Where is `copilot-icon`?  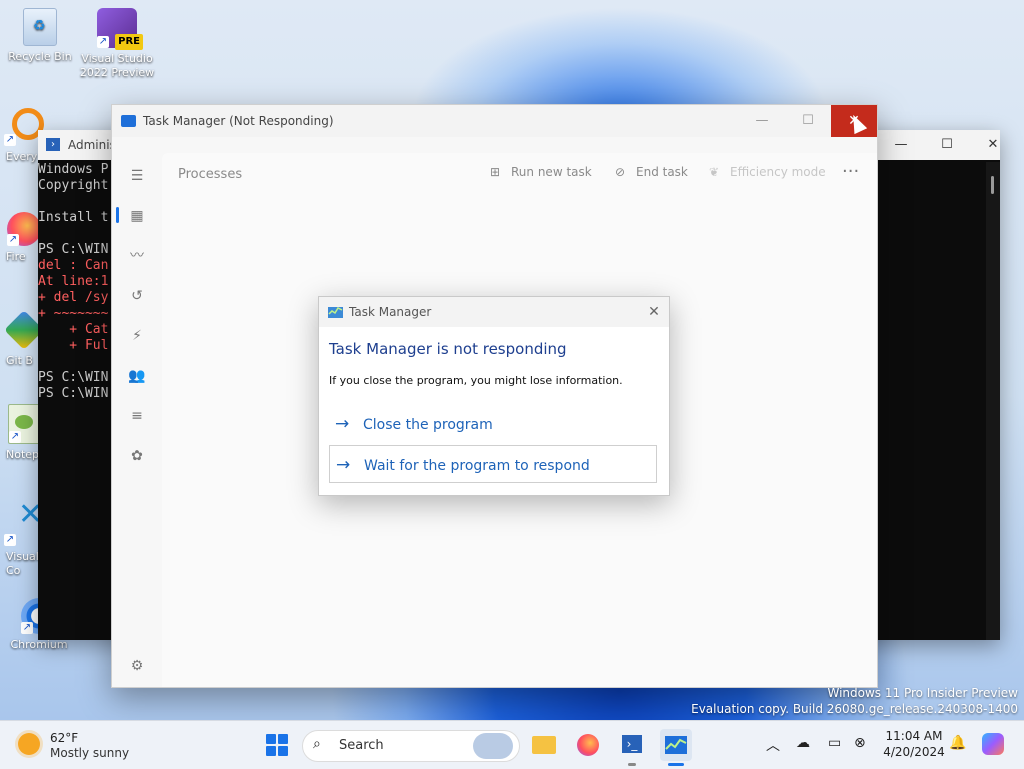
copilot-icon is located at coordinates (993, 744).